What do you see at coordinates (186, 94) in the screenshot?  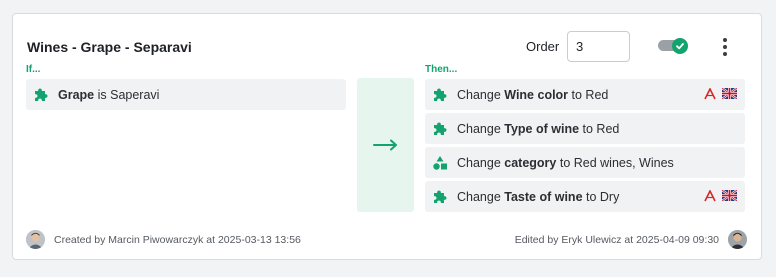 I see `condition-row: Grape is Saperavi` at bounding box center [186, 94].